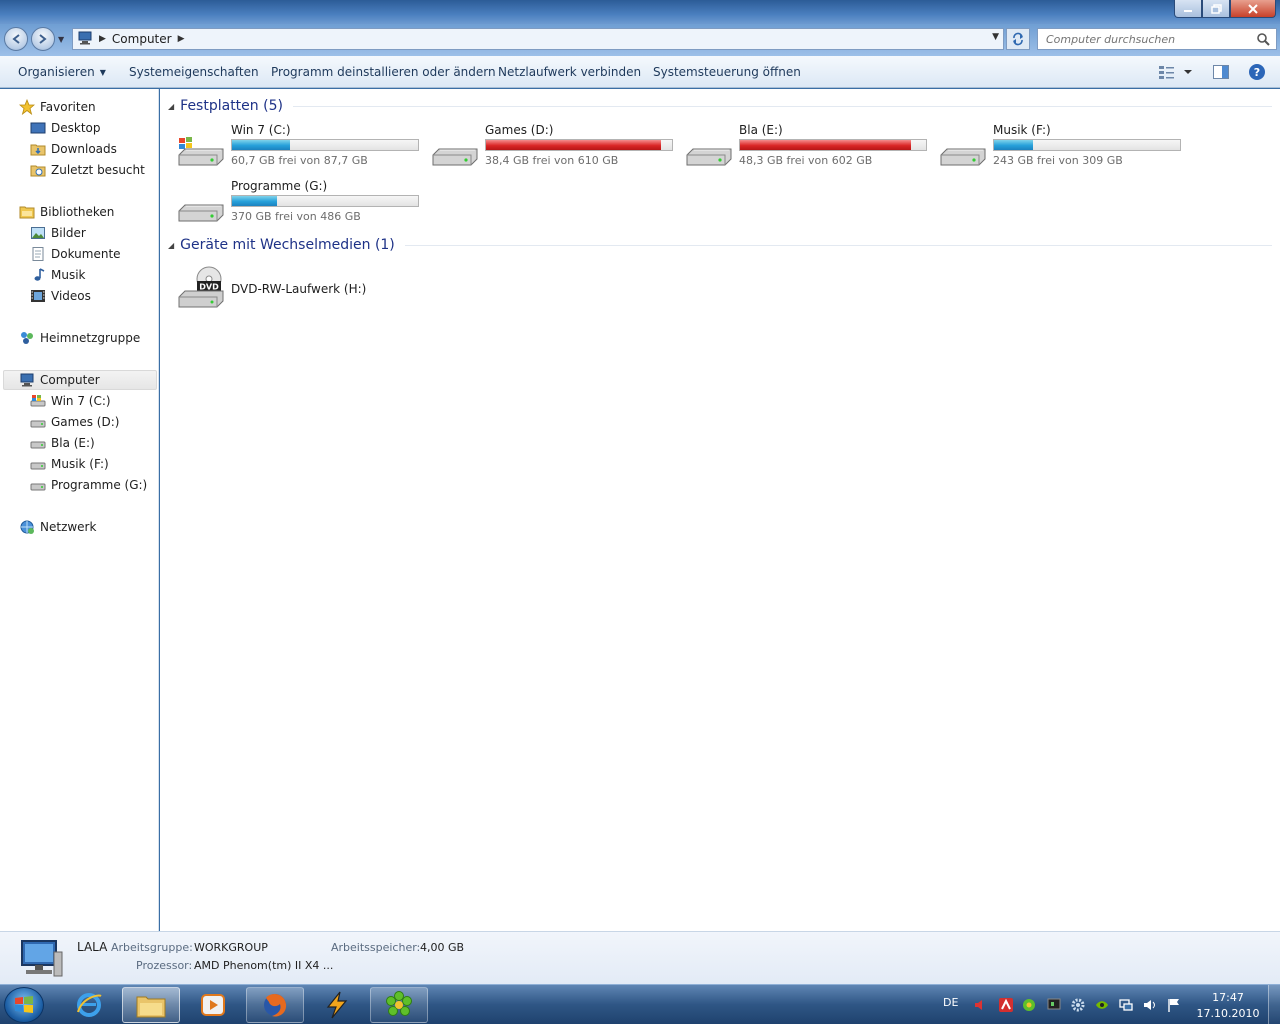 This screenshot has height=1024, width=1280. Describe the element at coordinates (86, 254) in the screenshot. I see `nav-item-label: Dokumente` at that location.